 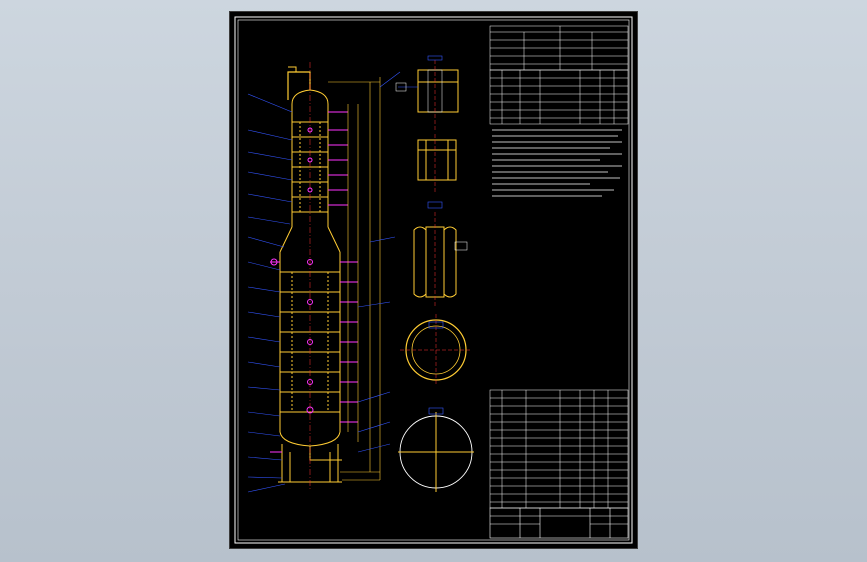 What do you see at coordinates (314, 282) in the screenshot?
I see `nozzles` at bounding box center [314, 282].